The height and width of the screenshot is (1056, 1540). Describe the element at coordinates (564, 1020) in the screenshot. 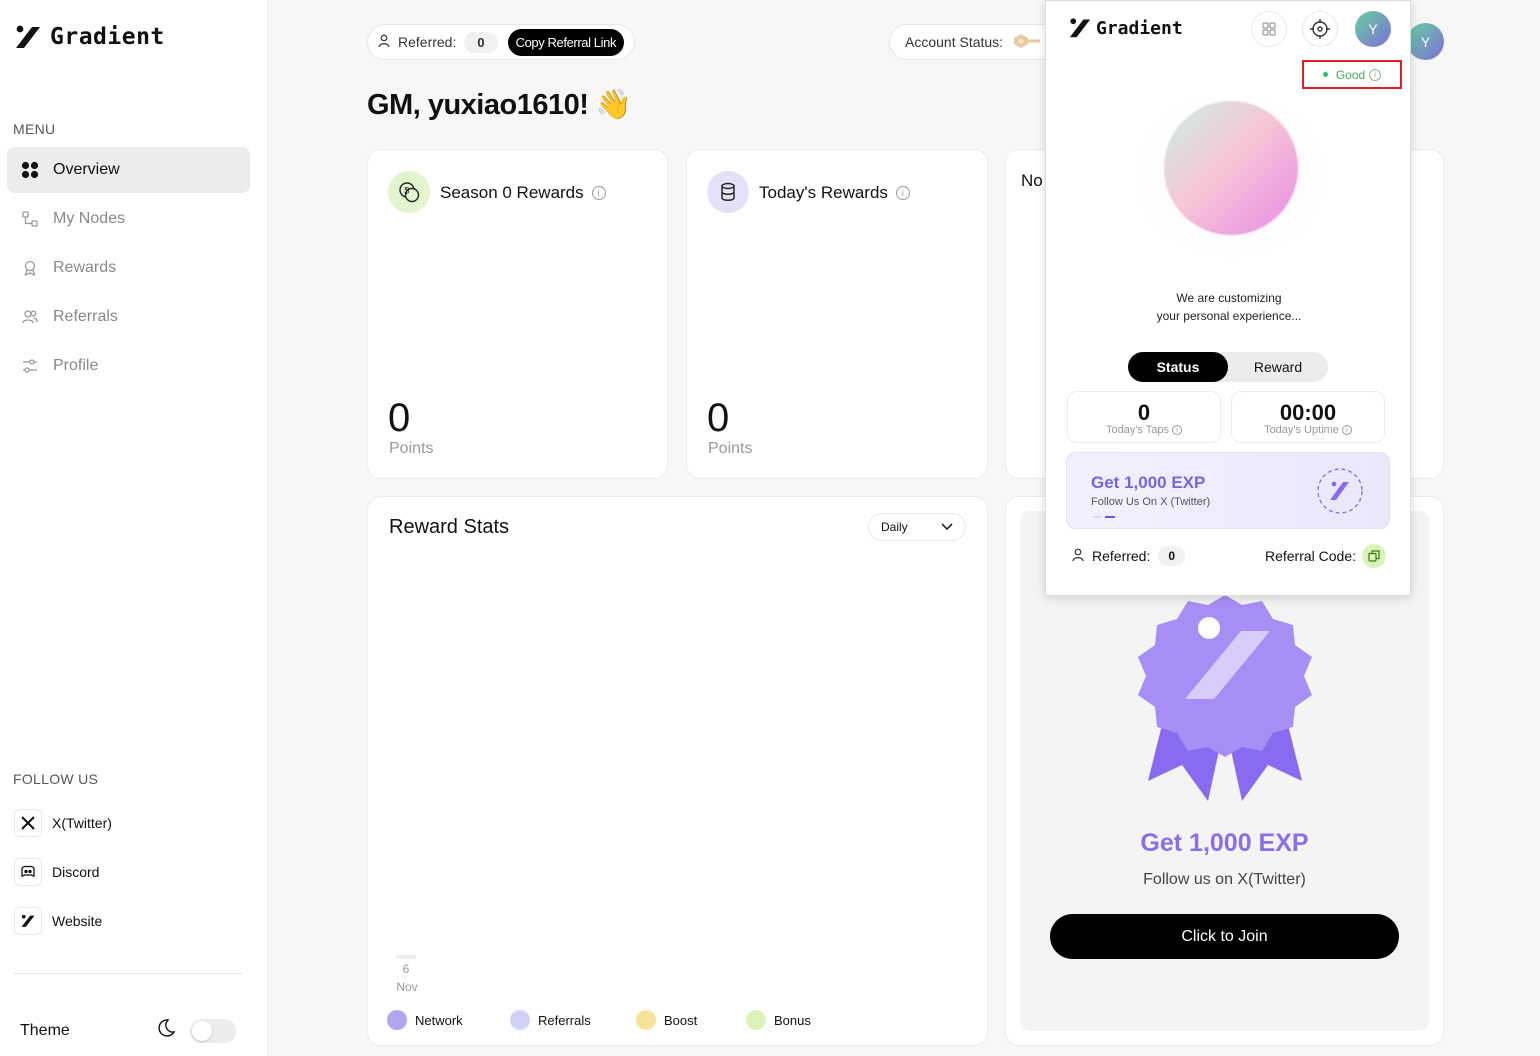

I see `legend-label: Referrals` at that location.